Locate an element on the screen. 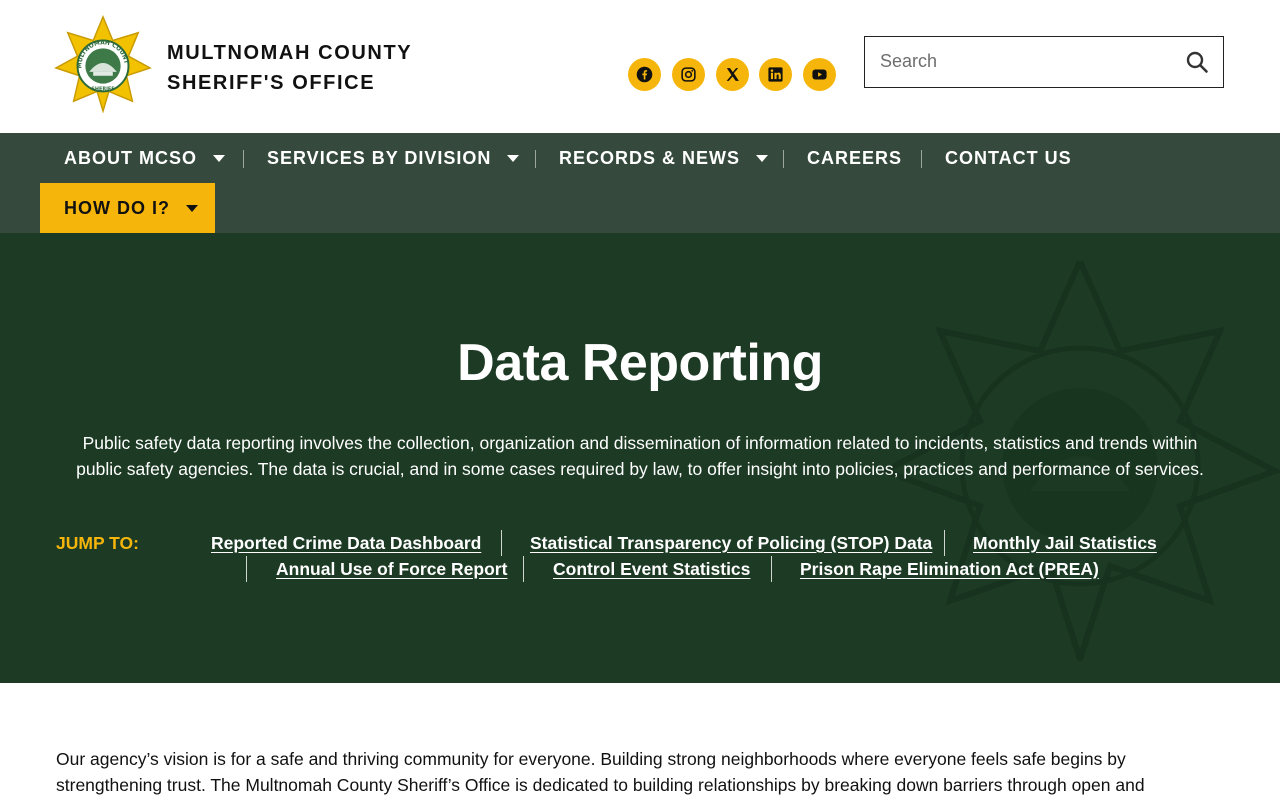 The width and height of the screenshot is (1280, 800). x-icon is located at coordinates (732, 74).